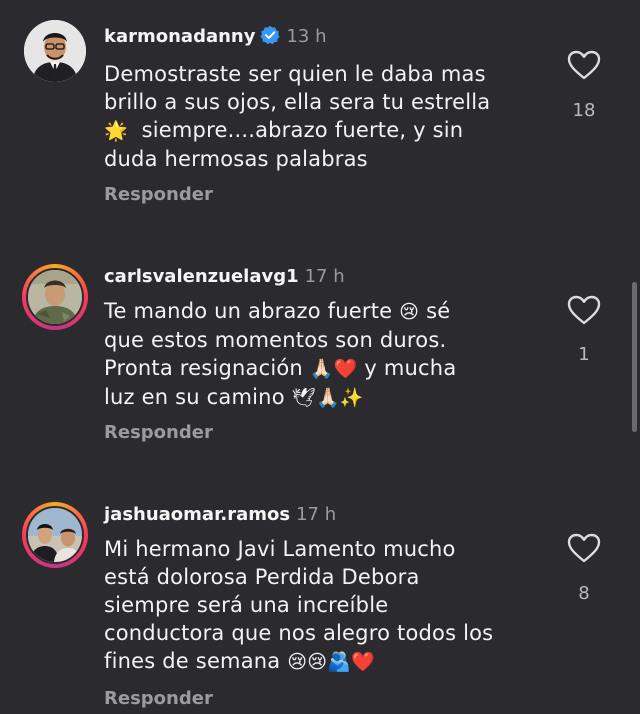 The image size is (640, 714). What do you see at coordinates (236, 159) in the screenshot?
I see `comment-line: duda hermosas palabras` at bounding box center [236, 159].